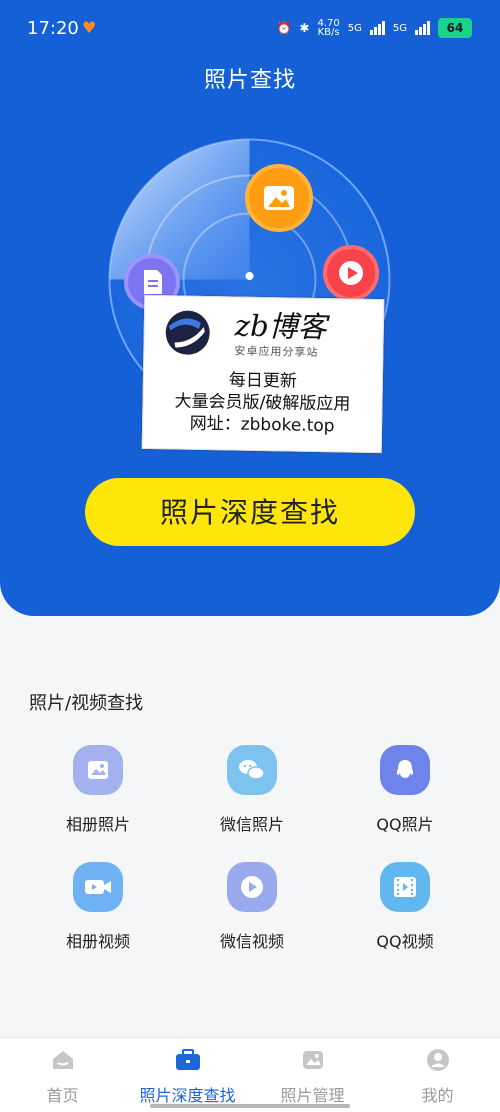 This screenshot has width=500, height=1112. I want to click on nav-label-home: 首页, so click(62, 1095).